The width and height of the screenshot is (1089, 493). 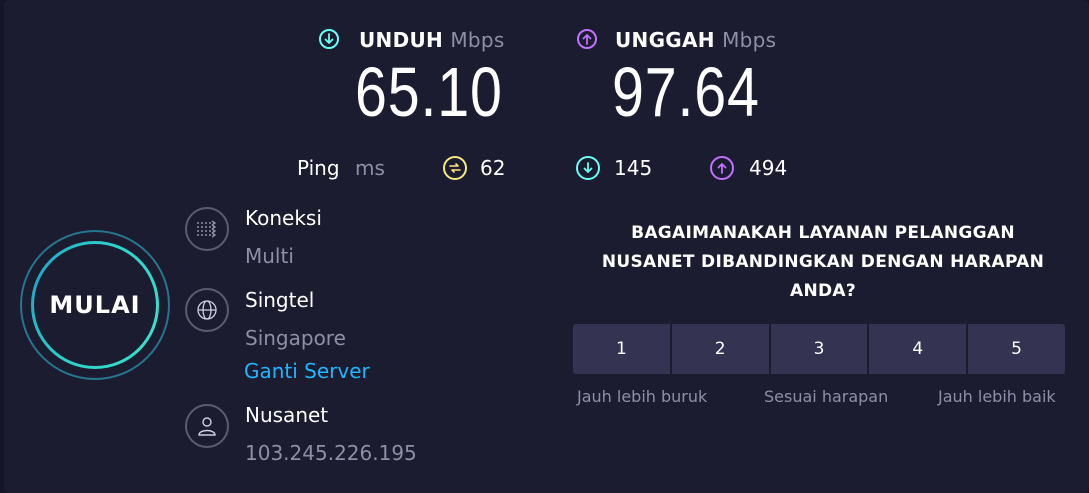 What do you see at coordinates (207, 310) in the screenshot?
I see `globe-icon` at bounding box center [207, 310].